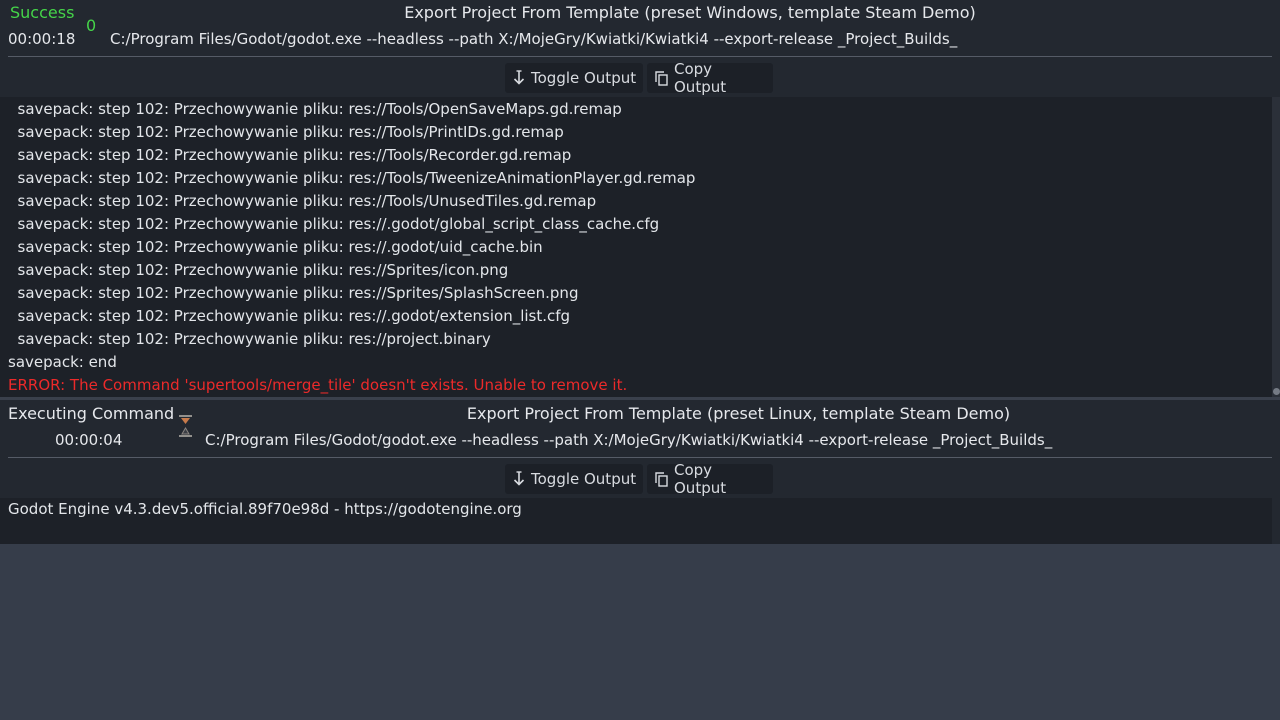 This screenshot has height=720, width=1280. What do you see at coordinates (42, 39) in the screenshot?
I see `elapsed-time: 00:00:18` at bounding box center [42, 39].